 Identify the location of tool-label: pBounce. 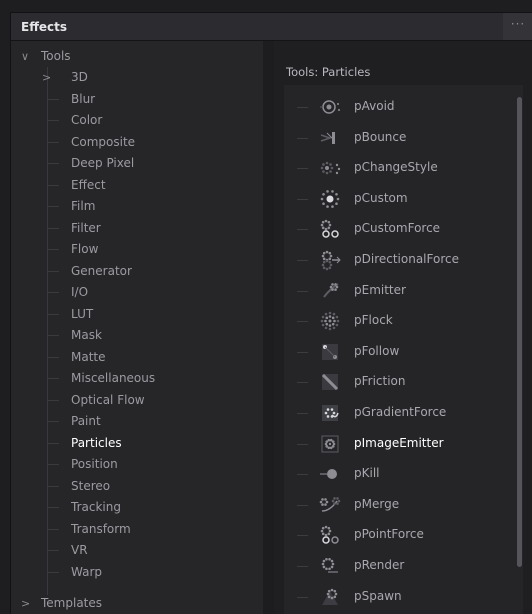
(380, 136).